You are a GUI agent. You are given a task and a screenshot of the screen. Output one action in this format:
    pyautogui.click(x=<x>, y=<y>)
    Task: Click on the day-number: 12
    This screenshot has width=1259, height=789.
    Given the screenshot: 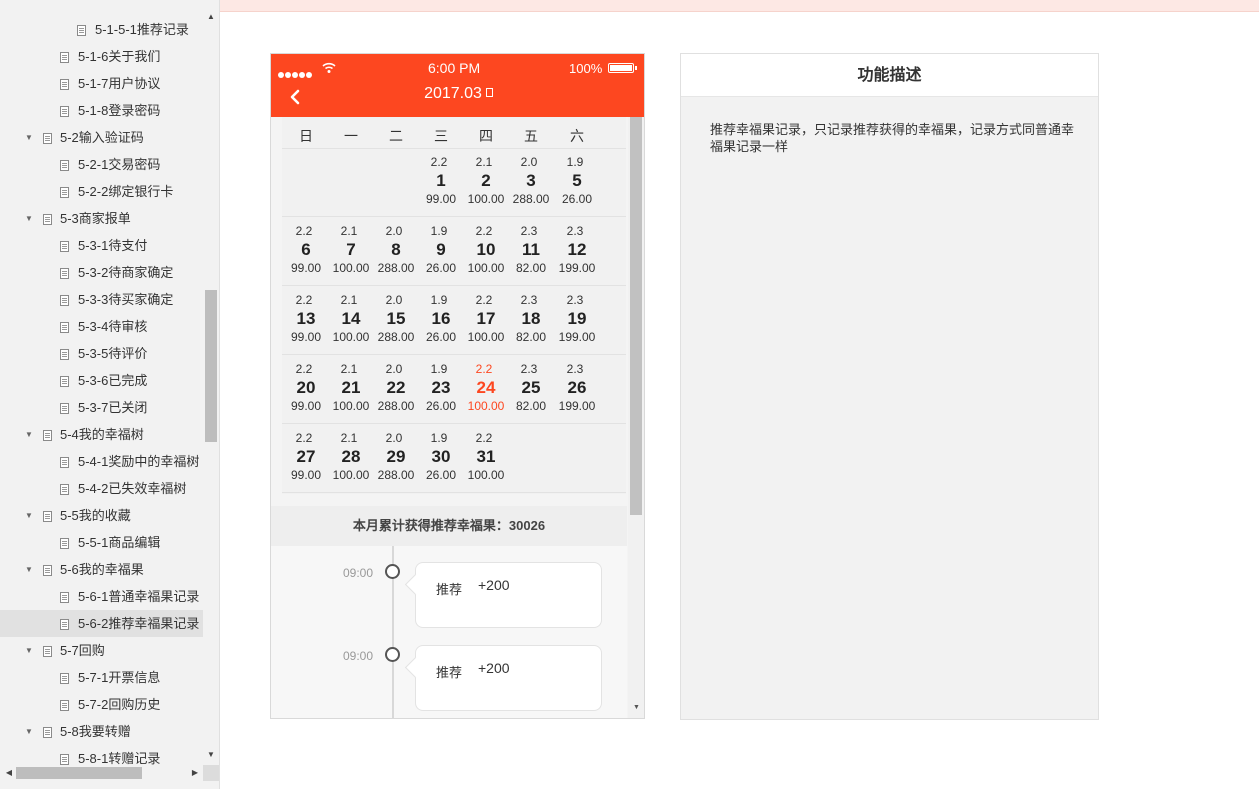 What is the action you would take?
    pyautogui.click(x=577, y=249)
    